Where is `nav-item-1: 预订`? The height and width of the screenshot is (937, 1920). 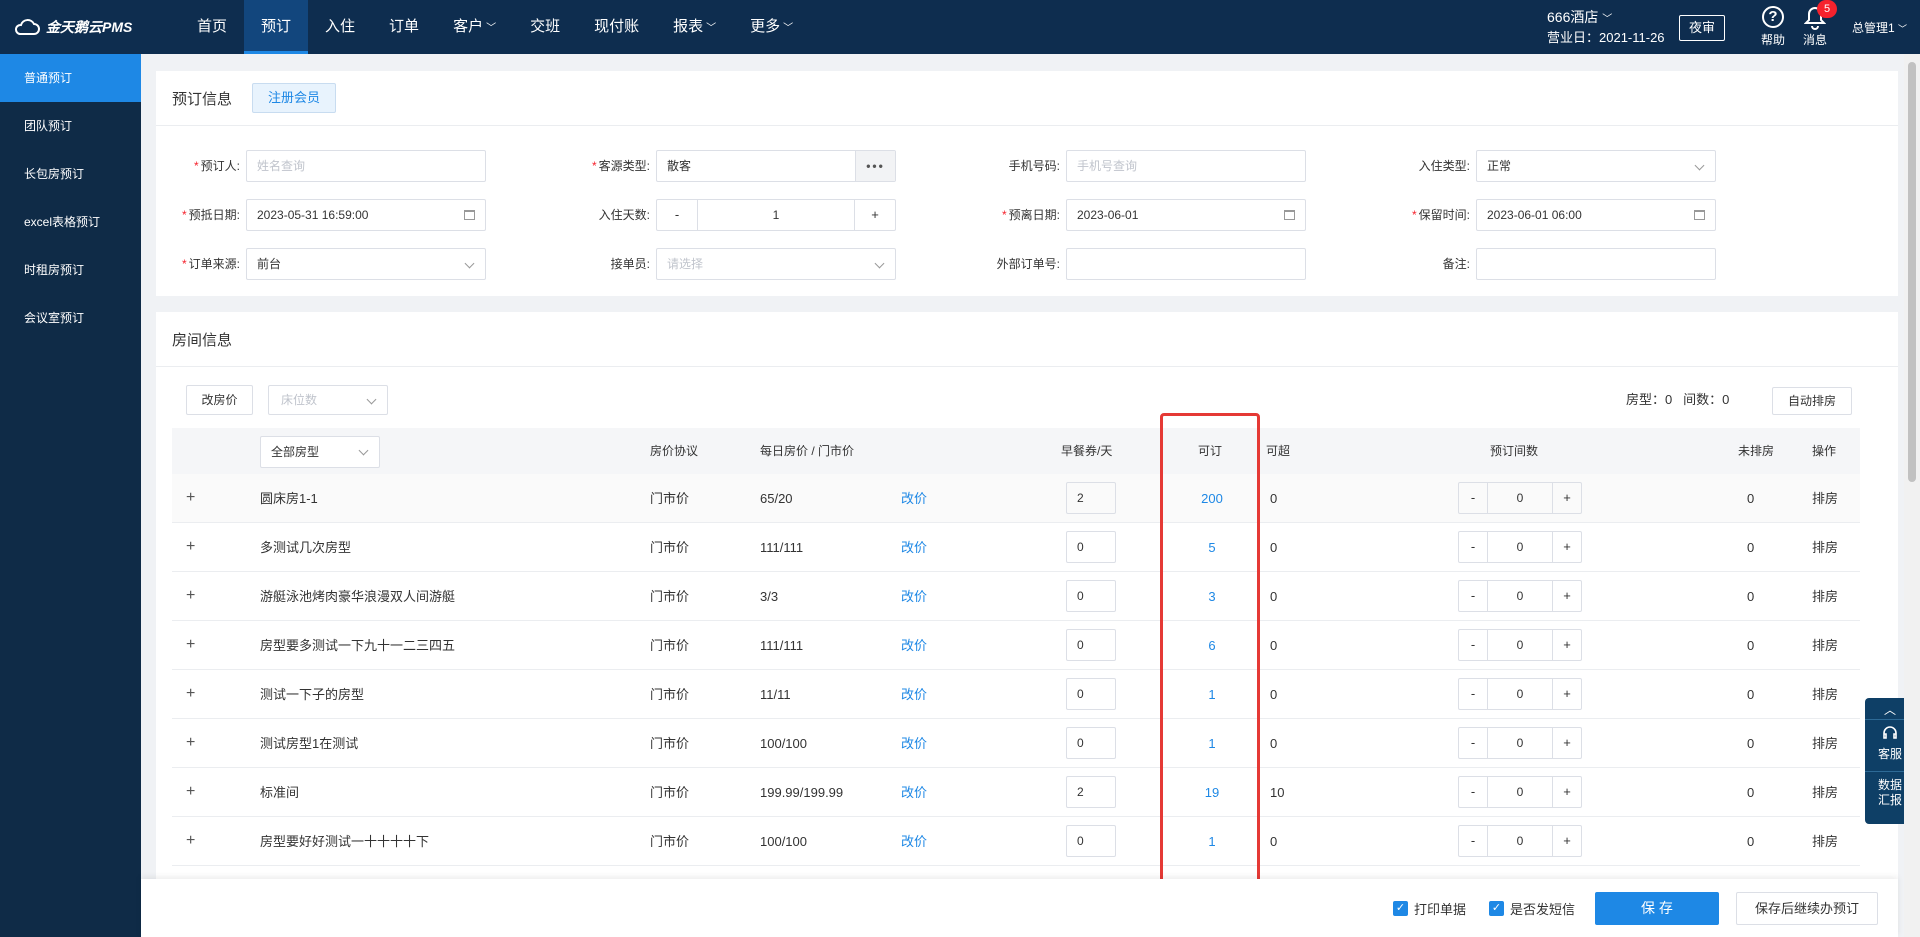
nav-item-1: 预订 is located at coordinates (276, 27).